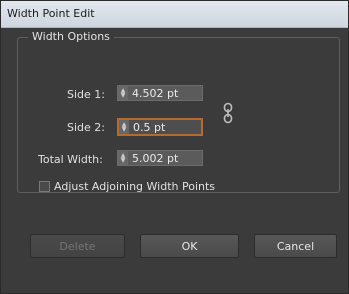 The image size is (349, 294). What do you see at coordinates (134, 186) in the screenshot?
I see `adjust-adjoining-label: Adjust Adjoining Width Points` at bounding box center [134, 186].